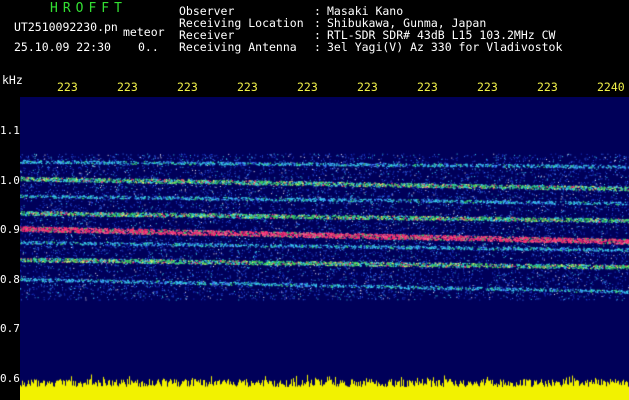 The width and height of the screenshot is (629, 400). What do you see at coordinates (611, 87) in the screenshot?
I see `x-tick-label: 2240` at bounding box center [611, 87].